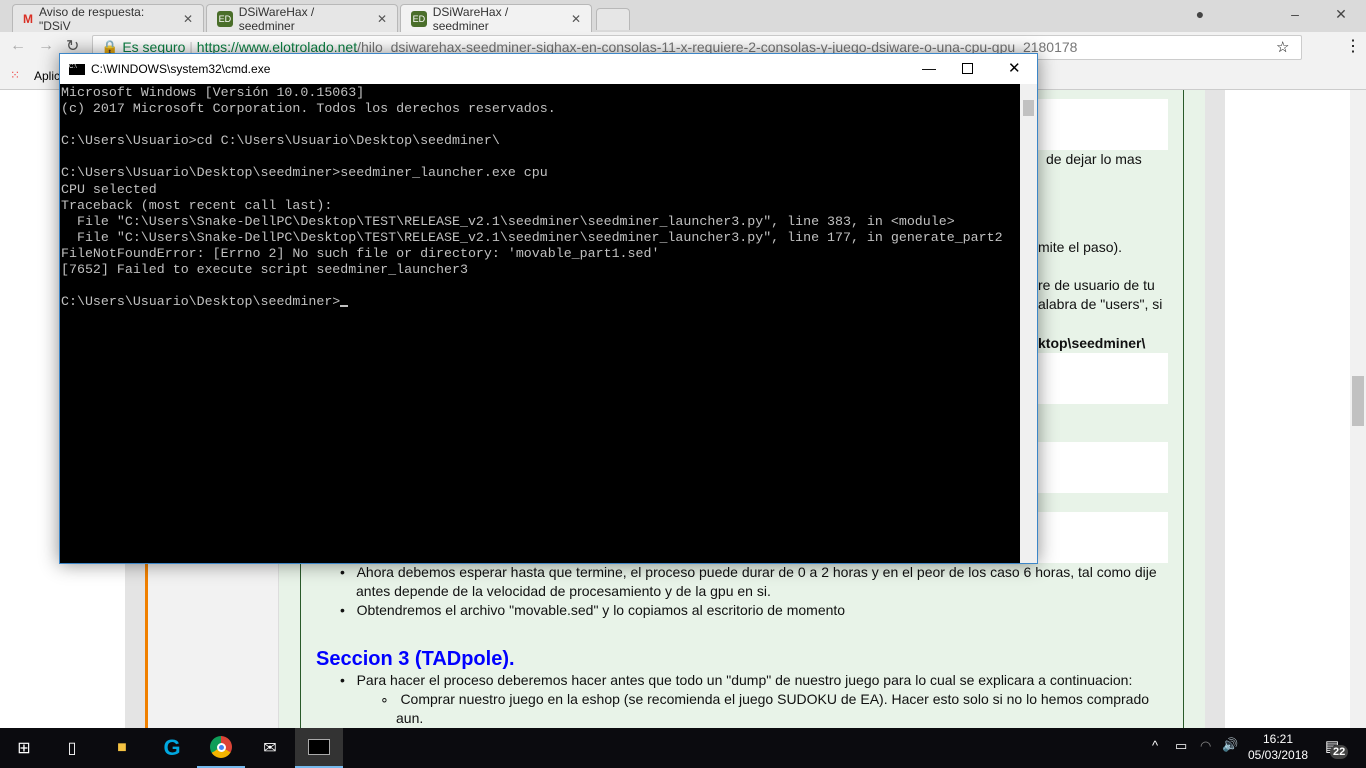  What do you see at coordinates (109, 189) in the screenshot?
I see `console-line: CPU selected` at bounding box center [109, 189].